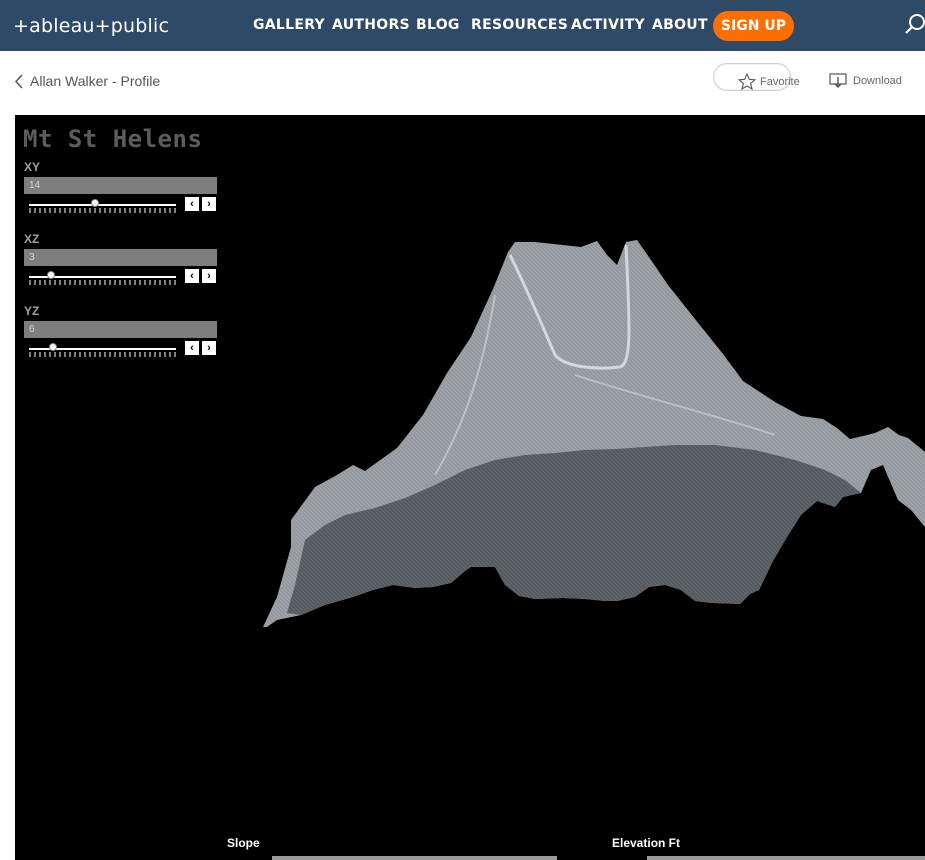 Image resolution: width=925 pixels, height=860 pixels. What do you see at coordinates (91, 26) in the screenshot?
I see `tableau-public-logo: +ableau+public` at bounding box center [91, 26].